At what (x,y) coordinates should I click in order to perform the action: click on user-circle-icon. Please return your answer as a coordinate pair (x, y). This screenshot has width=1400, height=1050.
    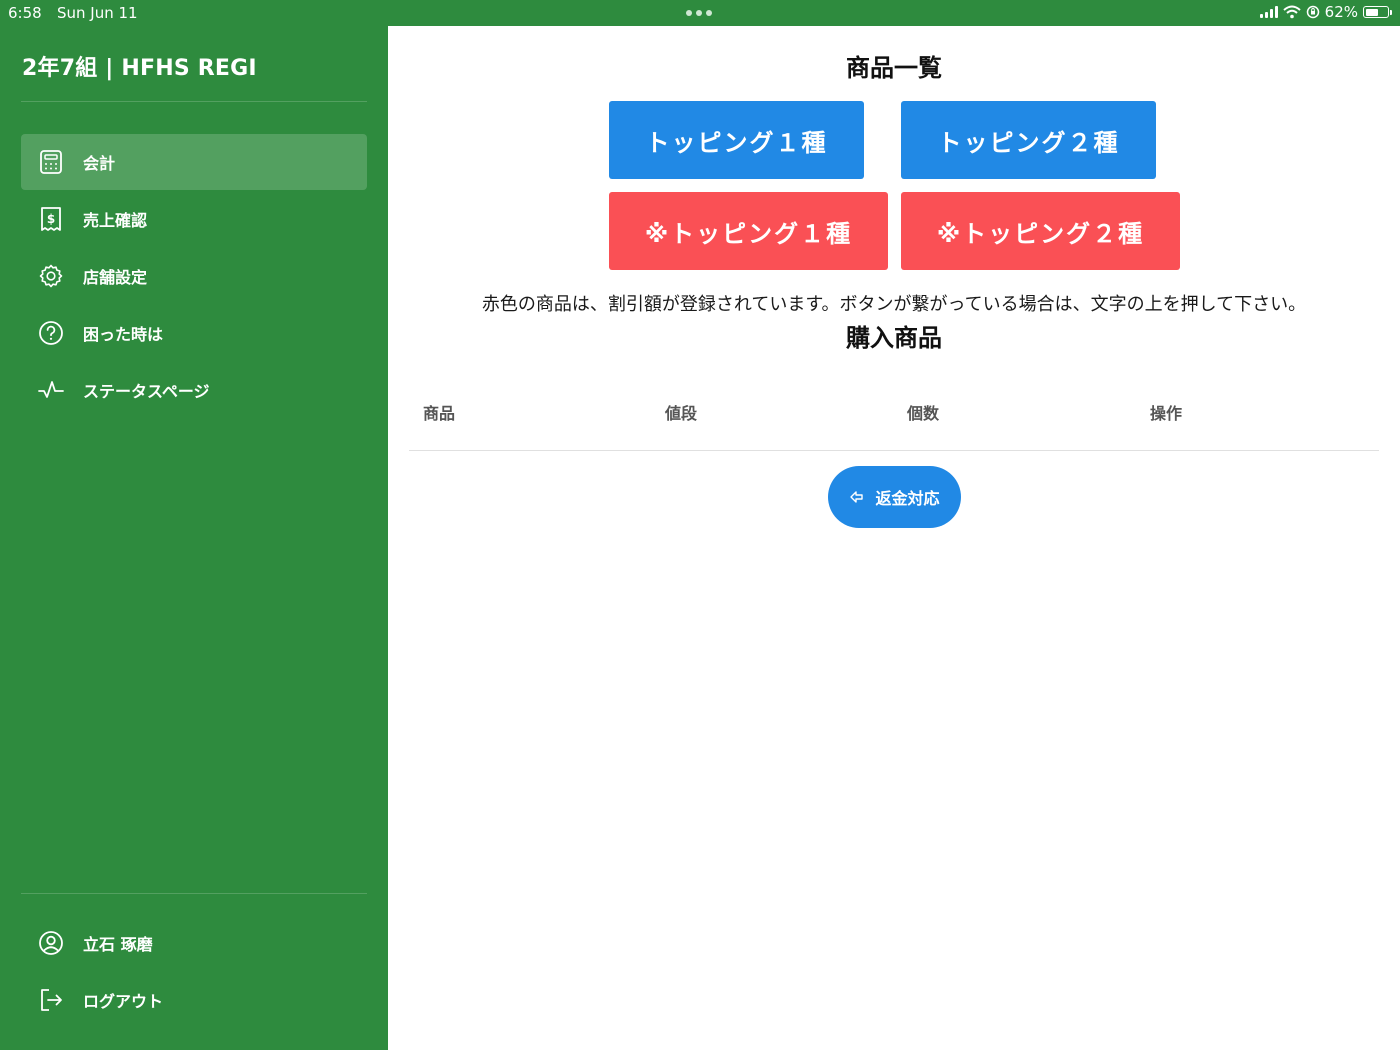
    Looking at the image, I should click on (51, 943).